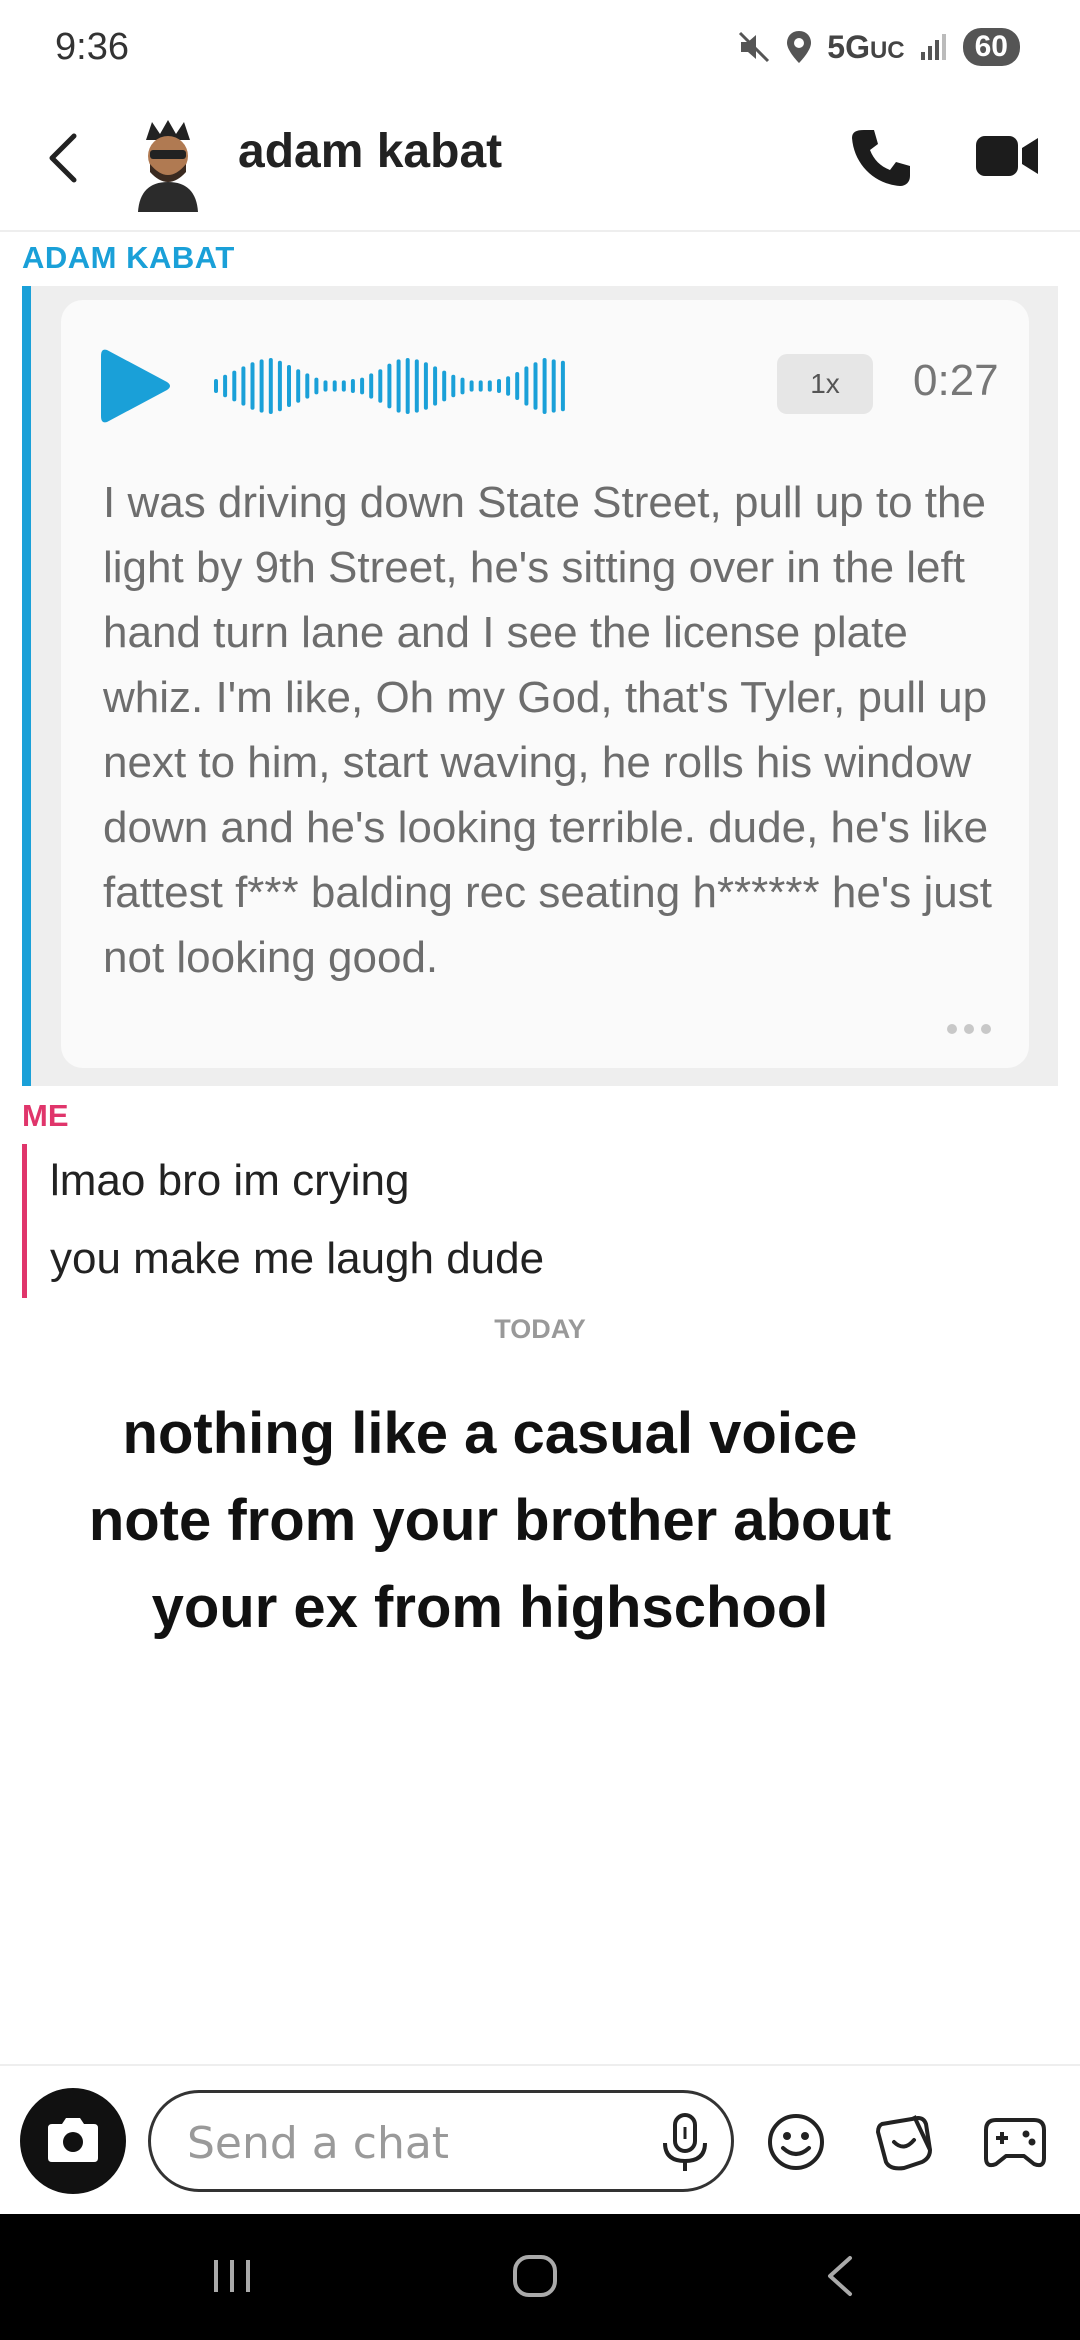 The width and height of the screenshot is (1080, 2340). Describe the element at coordinates (45, 1115) in the screenshot. I see `me-label: ME` at that location.